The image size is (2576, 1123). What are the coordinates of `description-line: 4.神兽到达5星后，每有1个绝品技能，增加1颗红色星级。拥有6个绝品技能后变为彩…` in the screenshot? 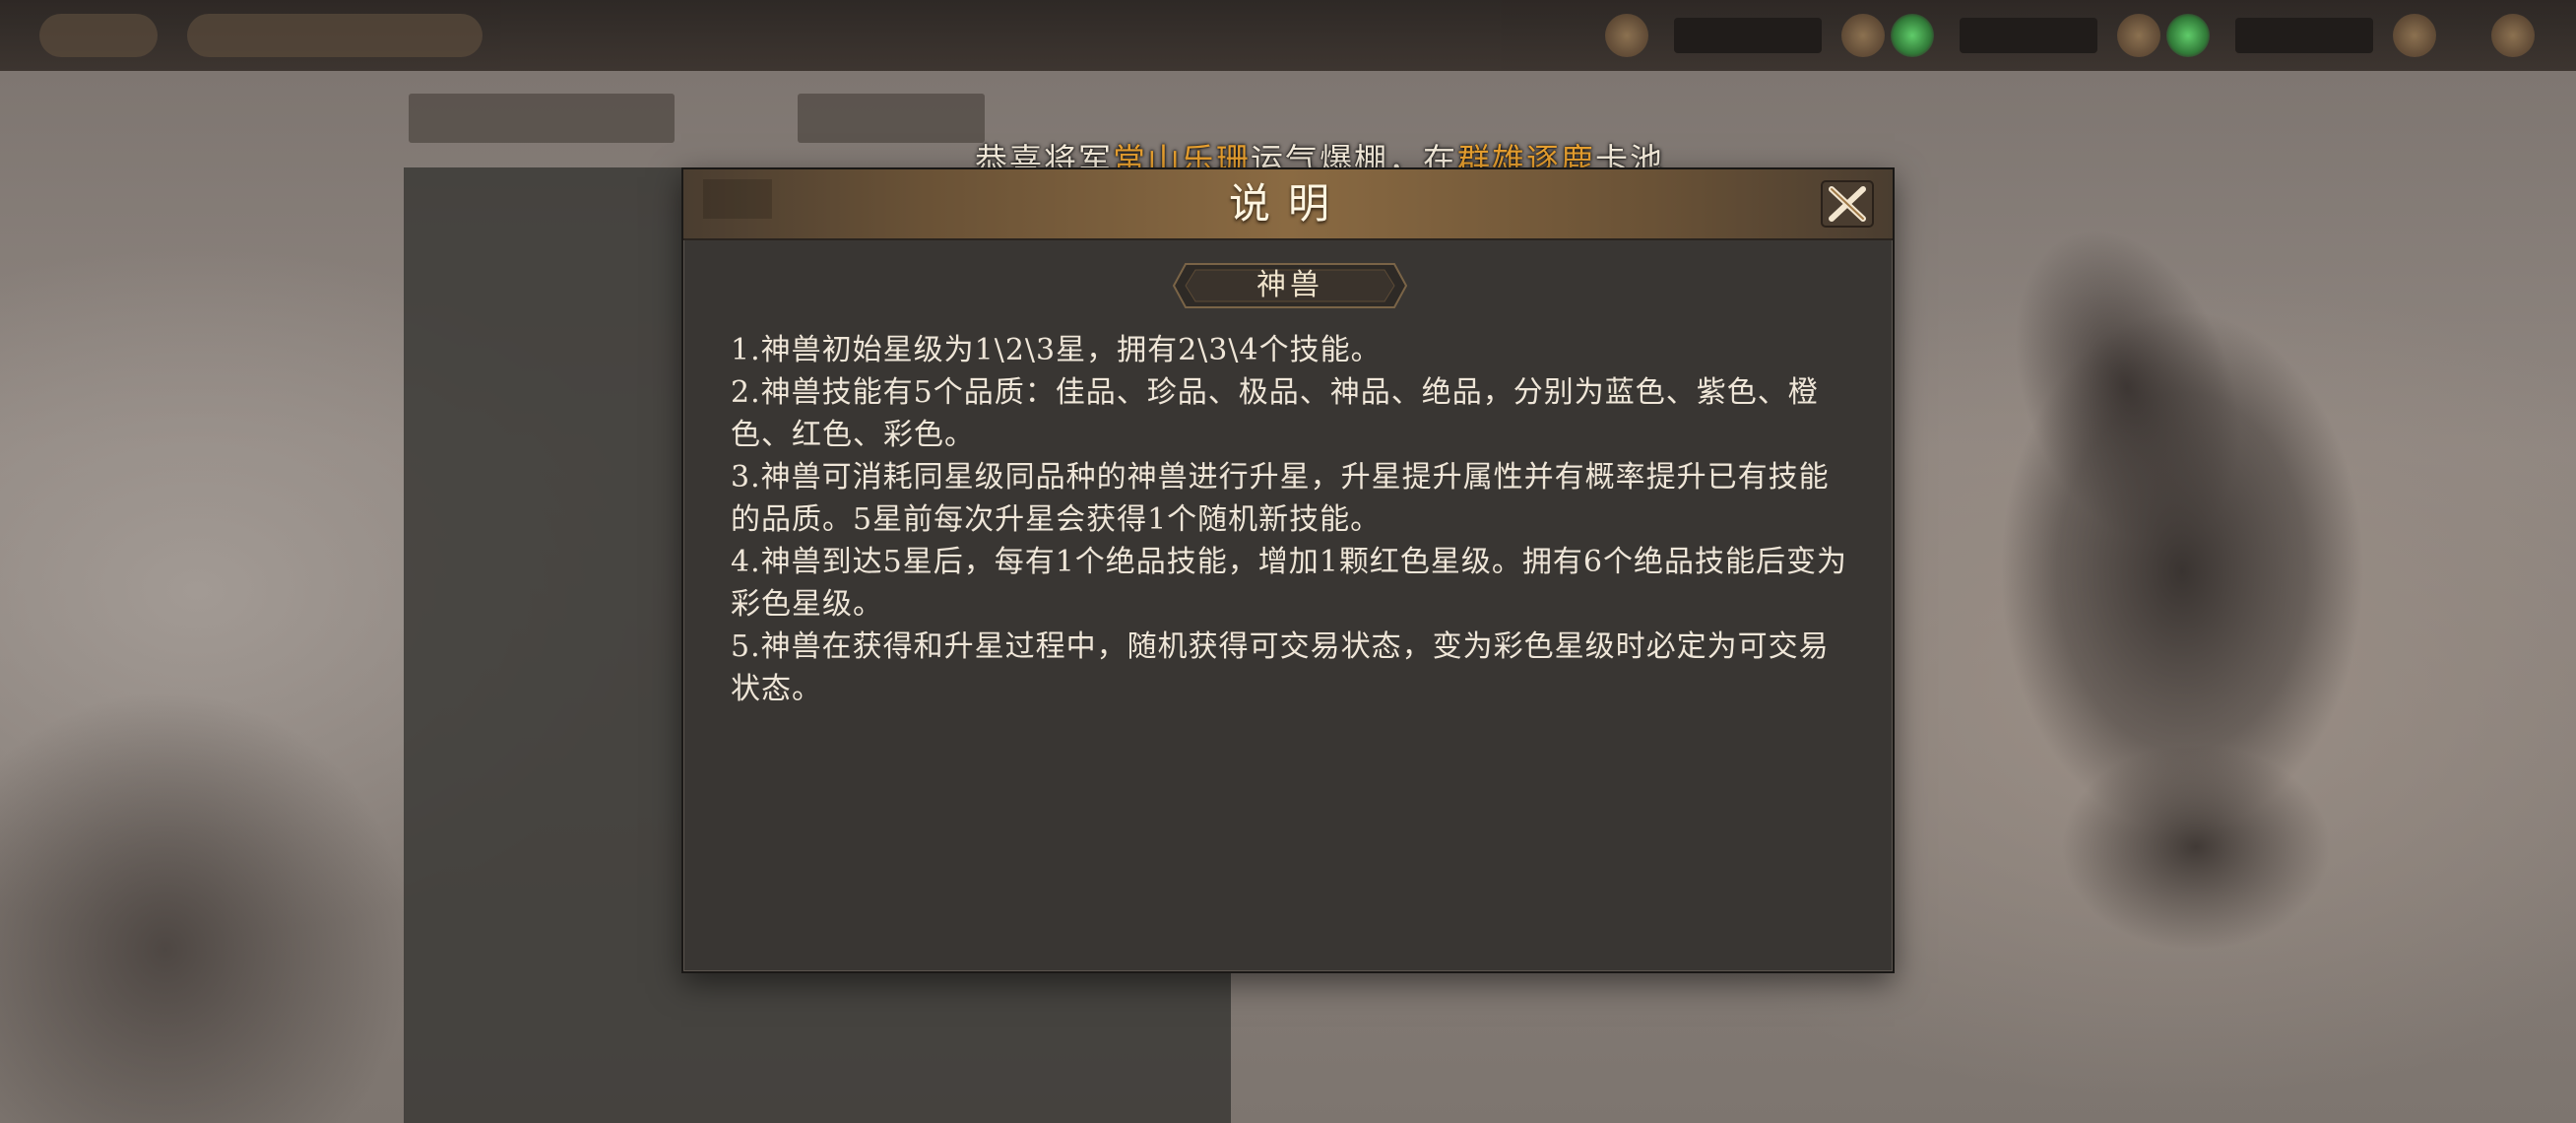 It's located at (1289, 583).